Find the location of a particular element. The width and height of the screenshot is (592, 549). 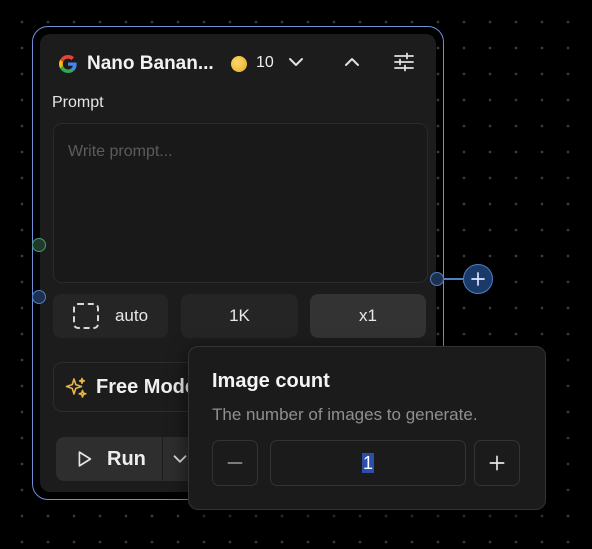

prompt-label: Prompt is located at coordinates (78, 102).